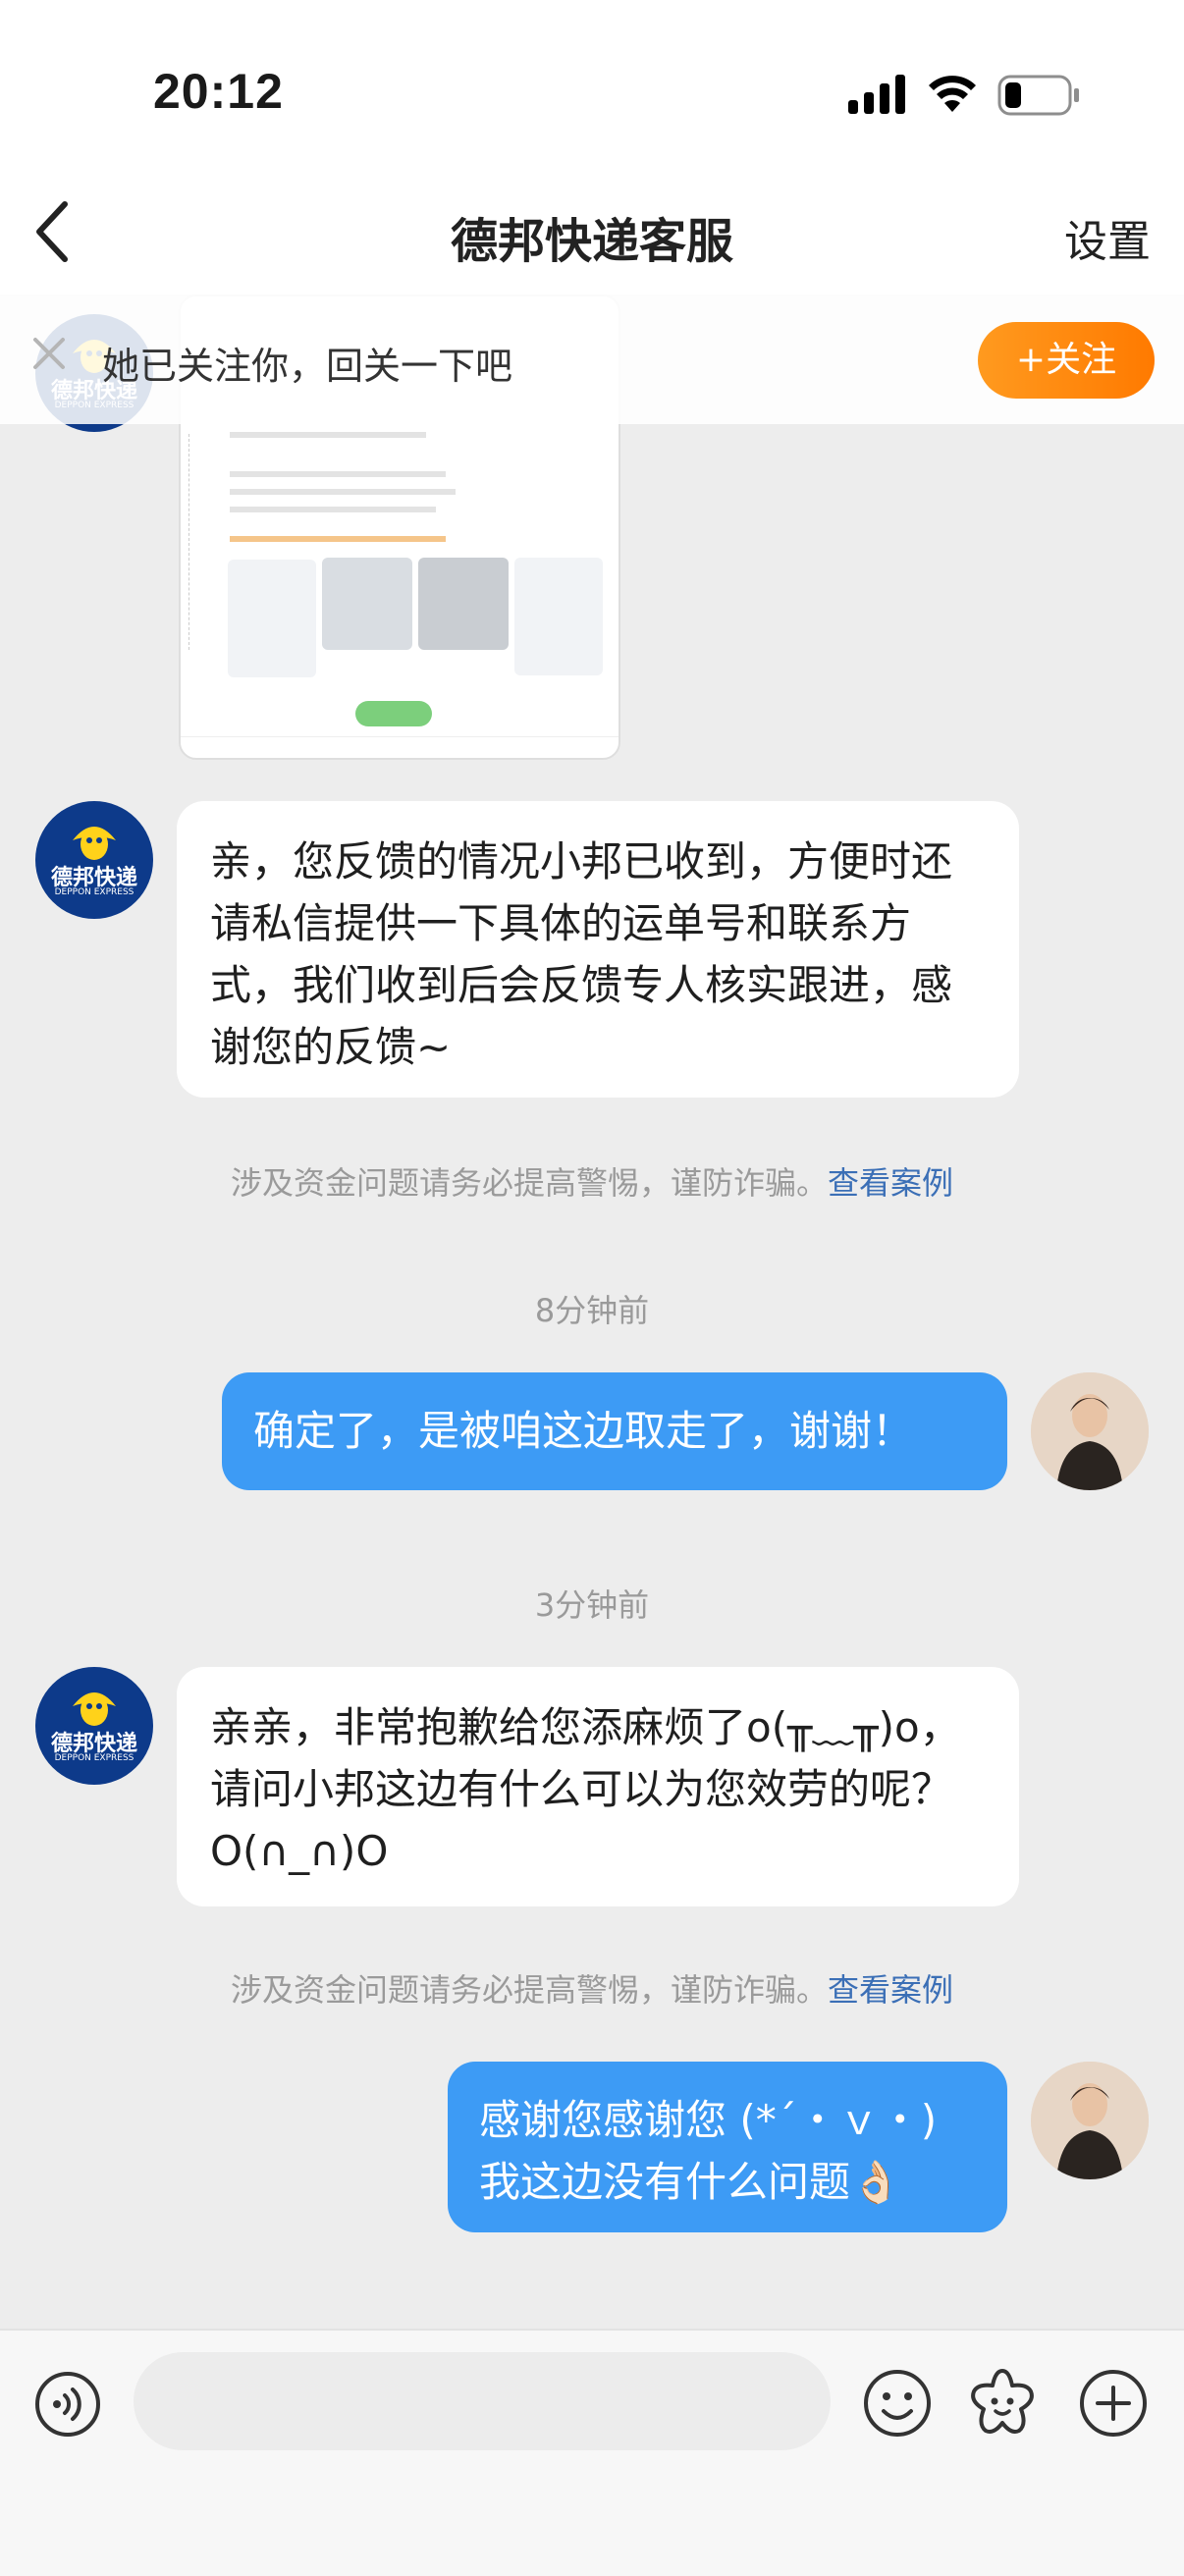 This screenshot has height=2576, width=1184. Describe the element at coordinates (218, 91) in the screenshot. I see `status-time: 20:12` at that location.